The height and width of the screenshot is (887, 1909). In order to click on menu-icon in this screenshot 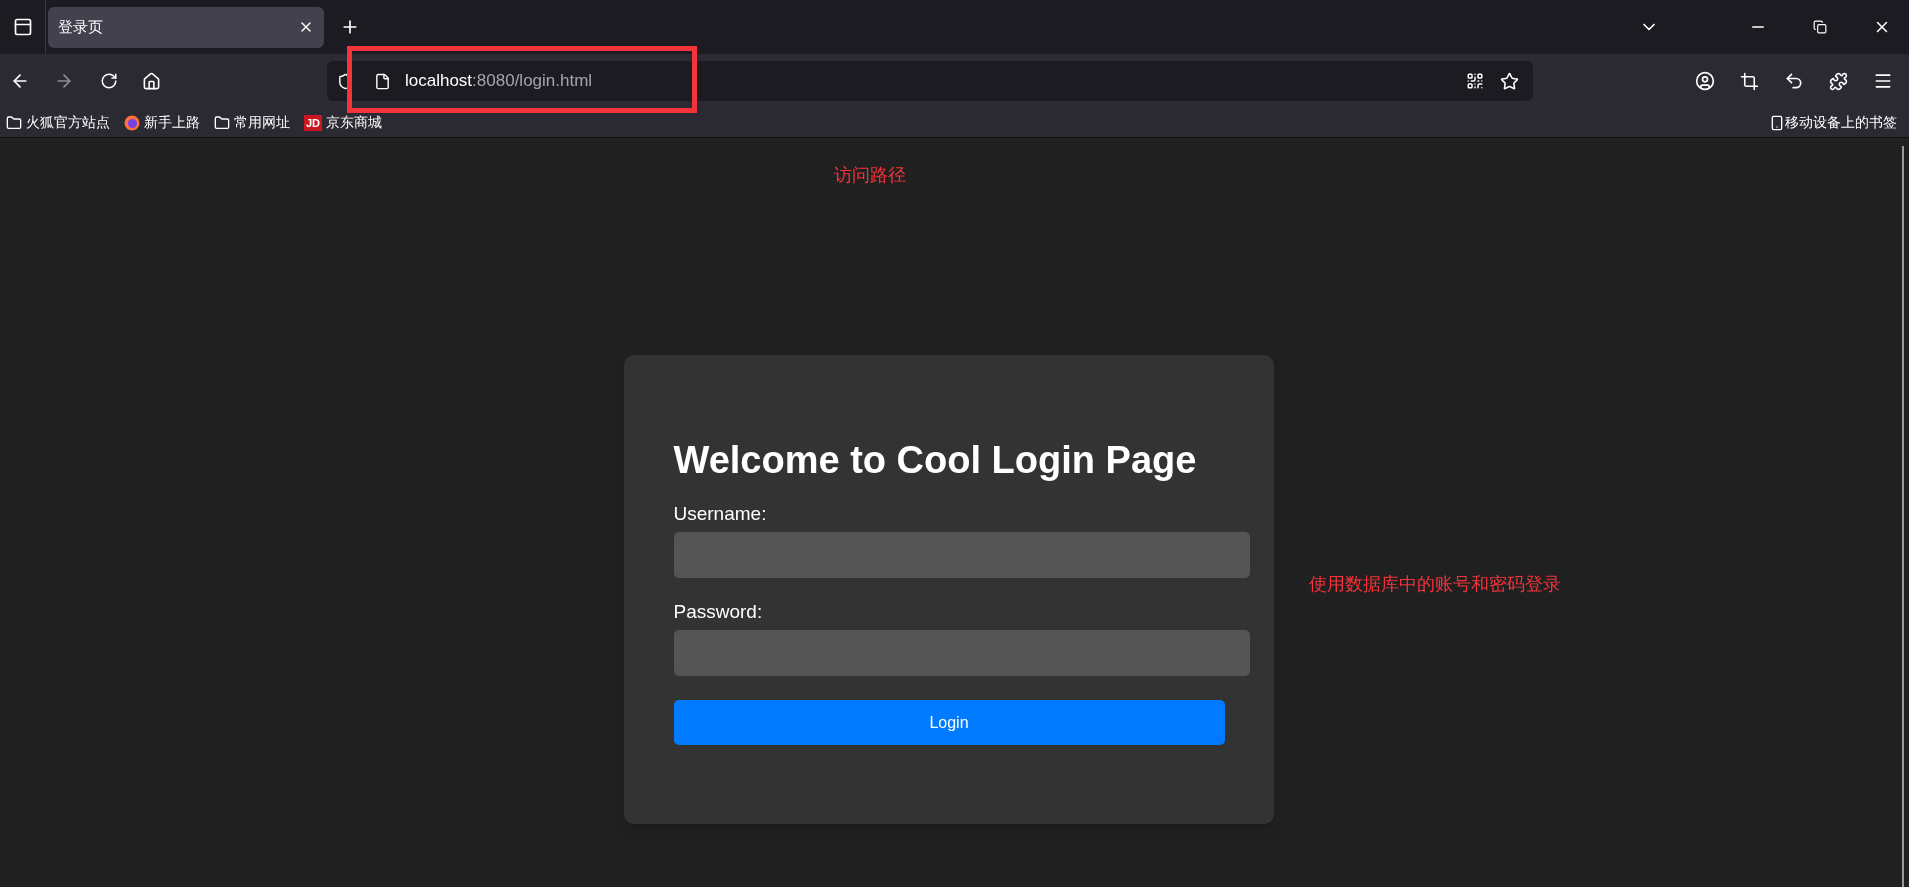, I will do `click(1883, 81)`.